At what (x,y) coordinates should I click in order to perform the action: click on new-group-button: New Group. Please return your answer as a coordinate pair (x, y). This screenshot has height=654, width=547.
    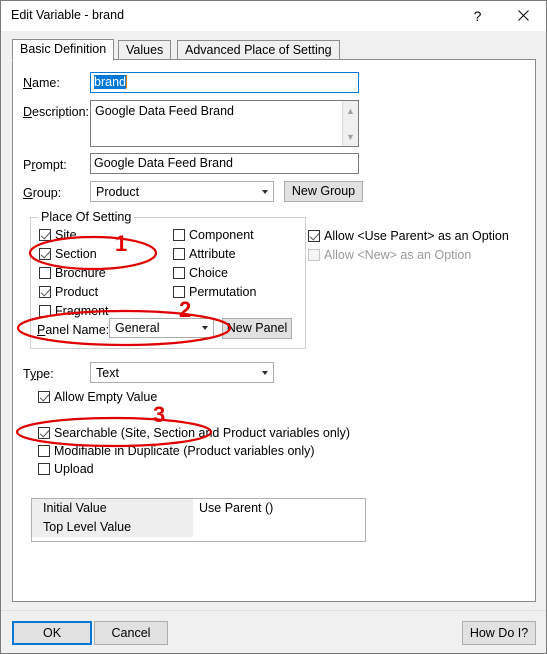
    Looking at the image, I should click on (323, 191).